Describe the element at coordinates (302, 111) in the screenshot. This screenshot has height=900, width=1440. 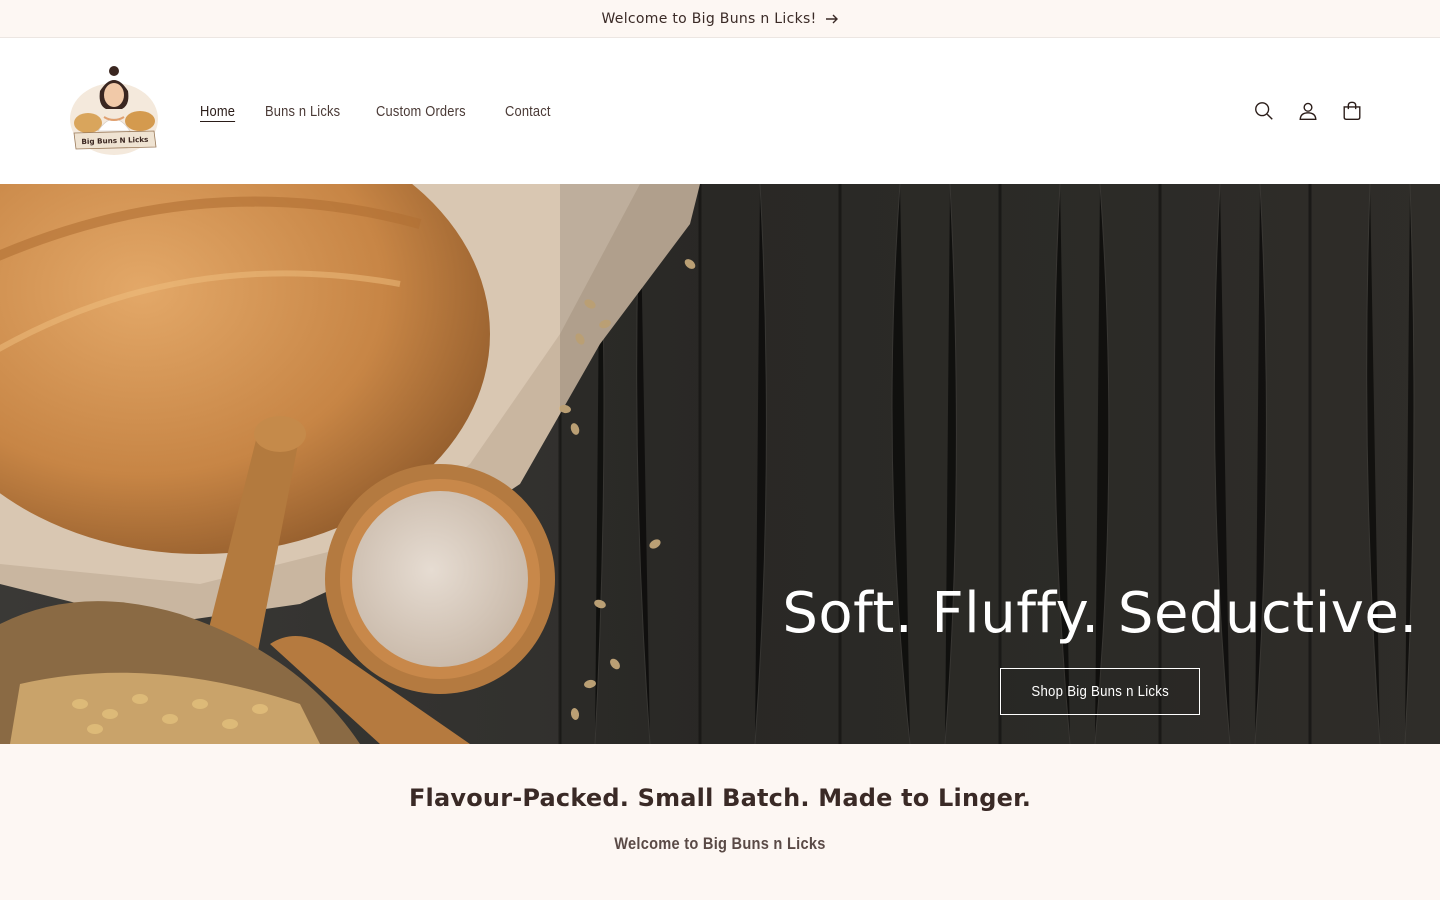
I see `nav-item-buns-n-licks: Buns n Licks` at that location.